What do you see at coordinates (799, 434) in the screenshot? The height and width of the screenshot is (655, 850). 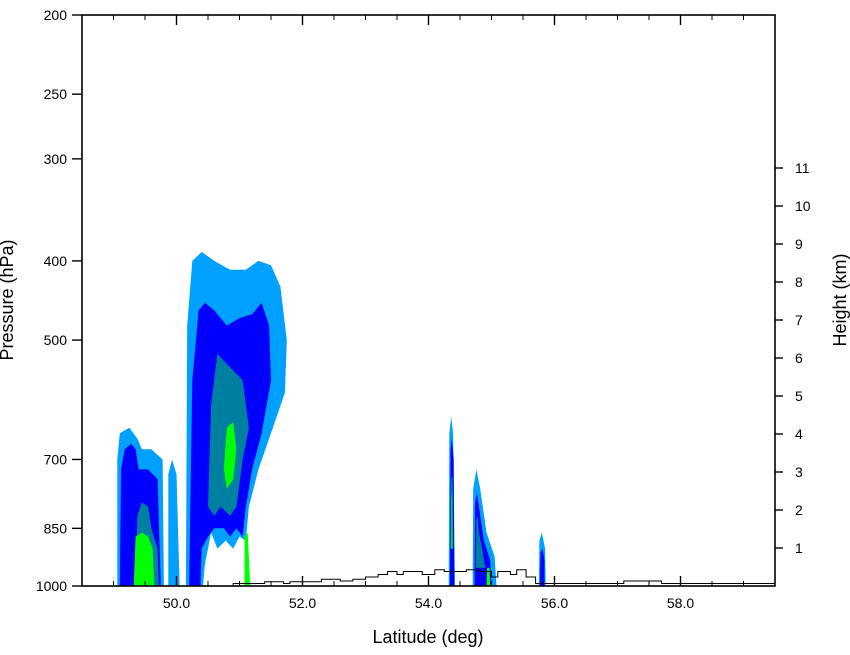 I see `height-tick-label: 4` at bounding box center [799, 434].